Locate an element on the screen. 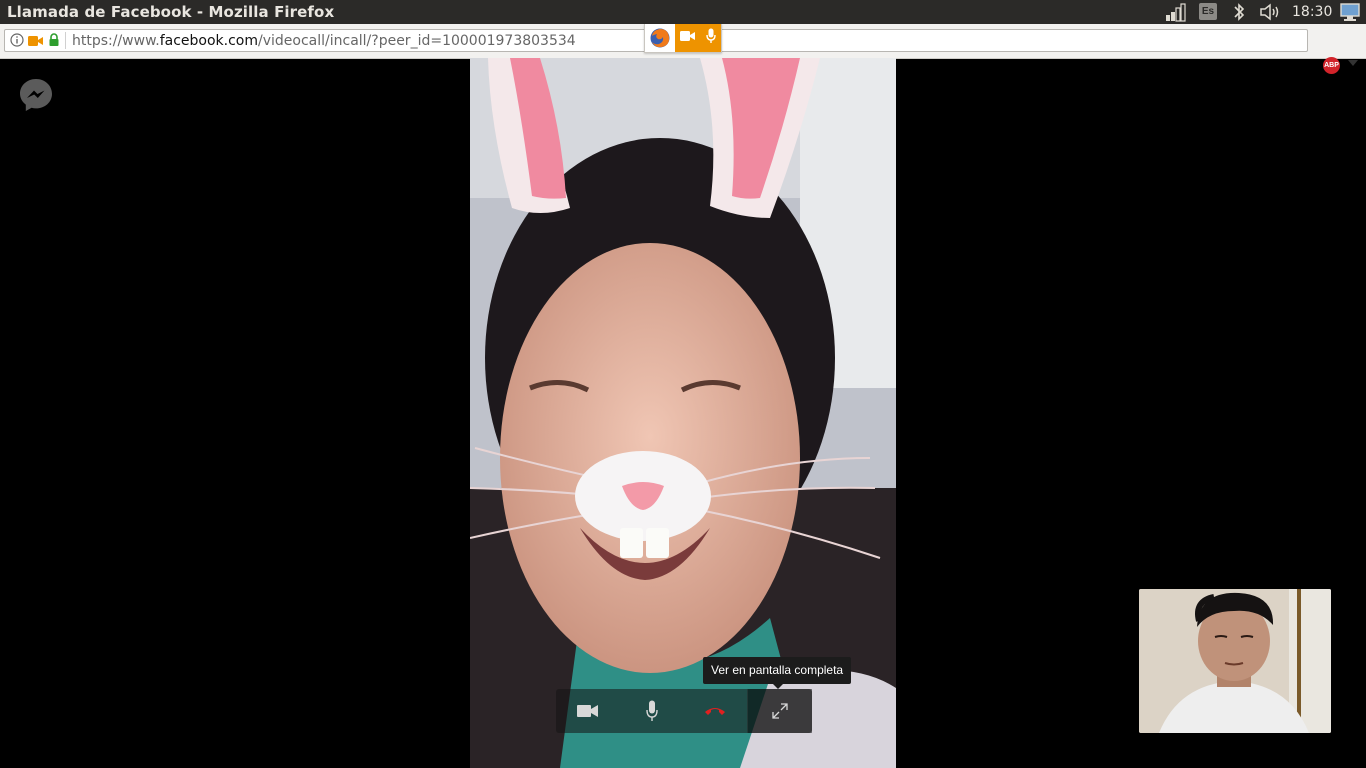  chevron-down-icon is located at coordinates (1353, 63).